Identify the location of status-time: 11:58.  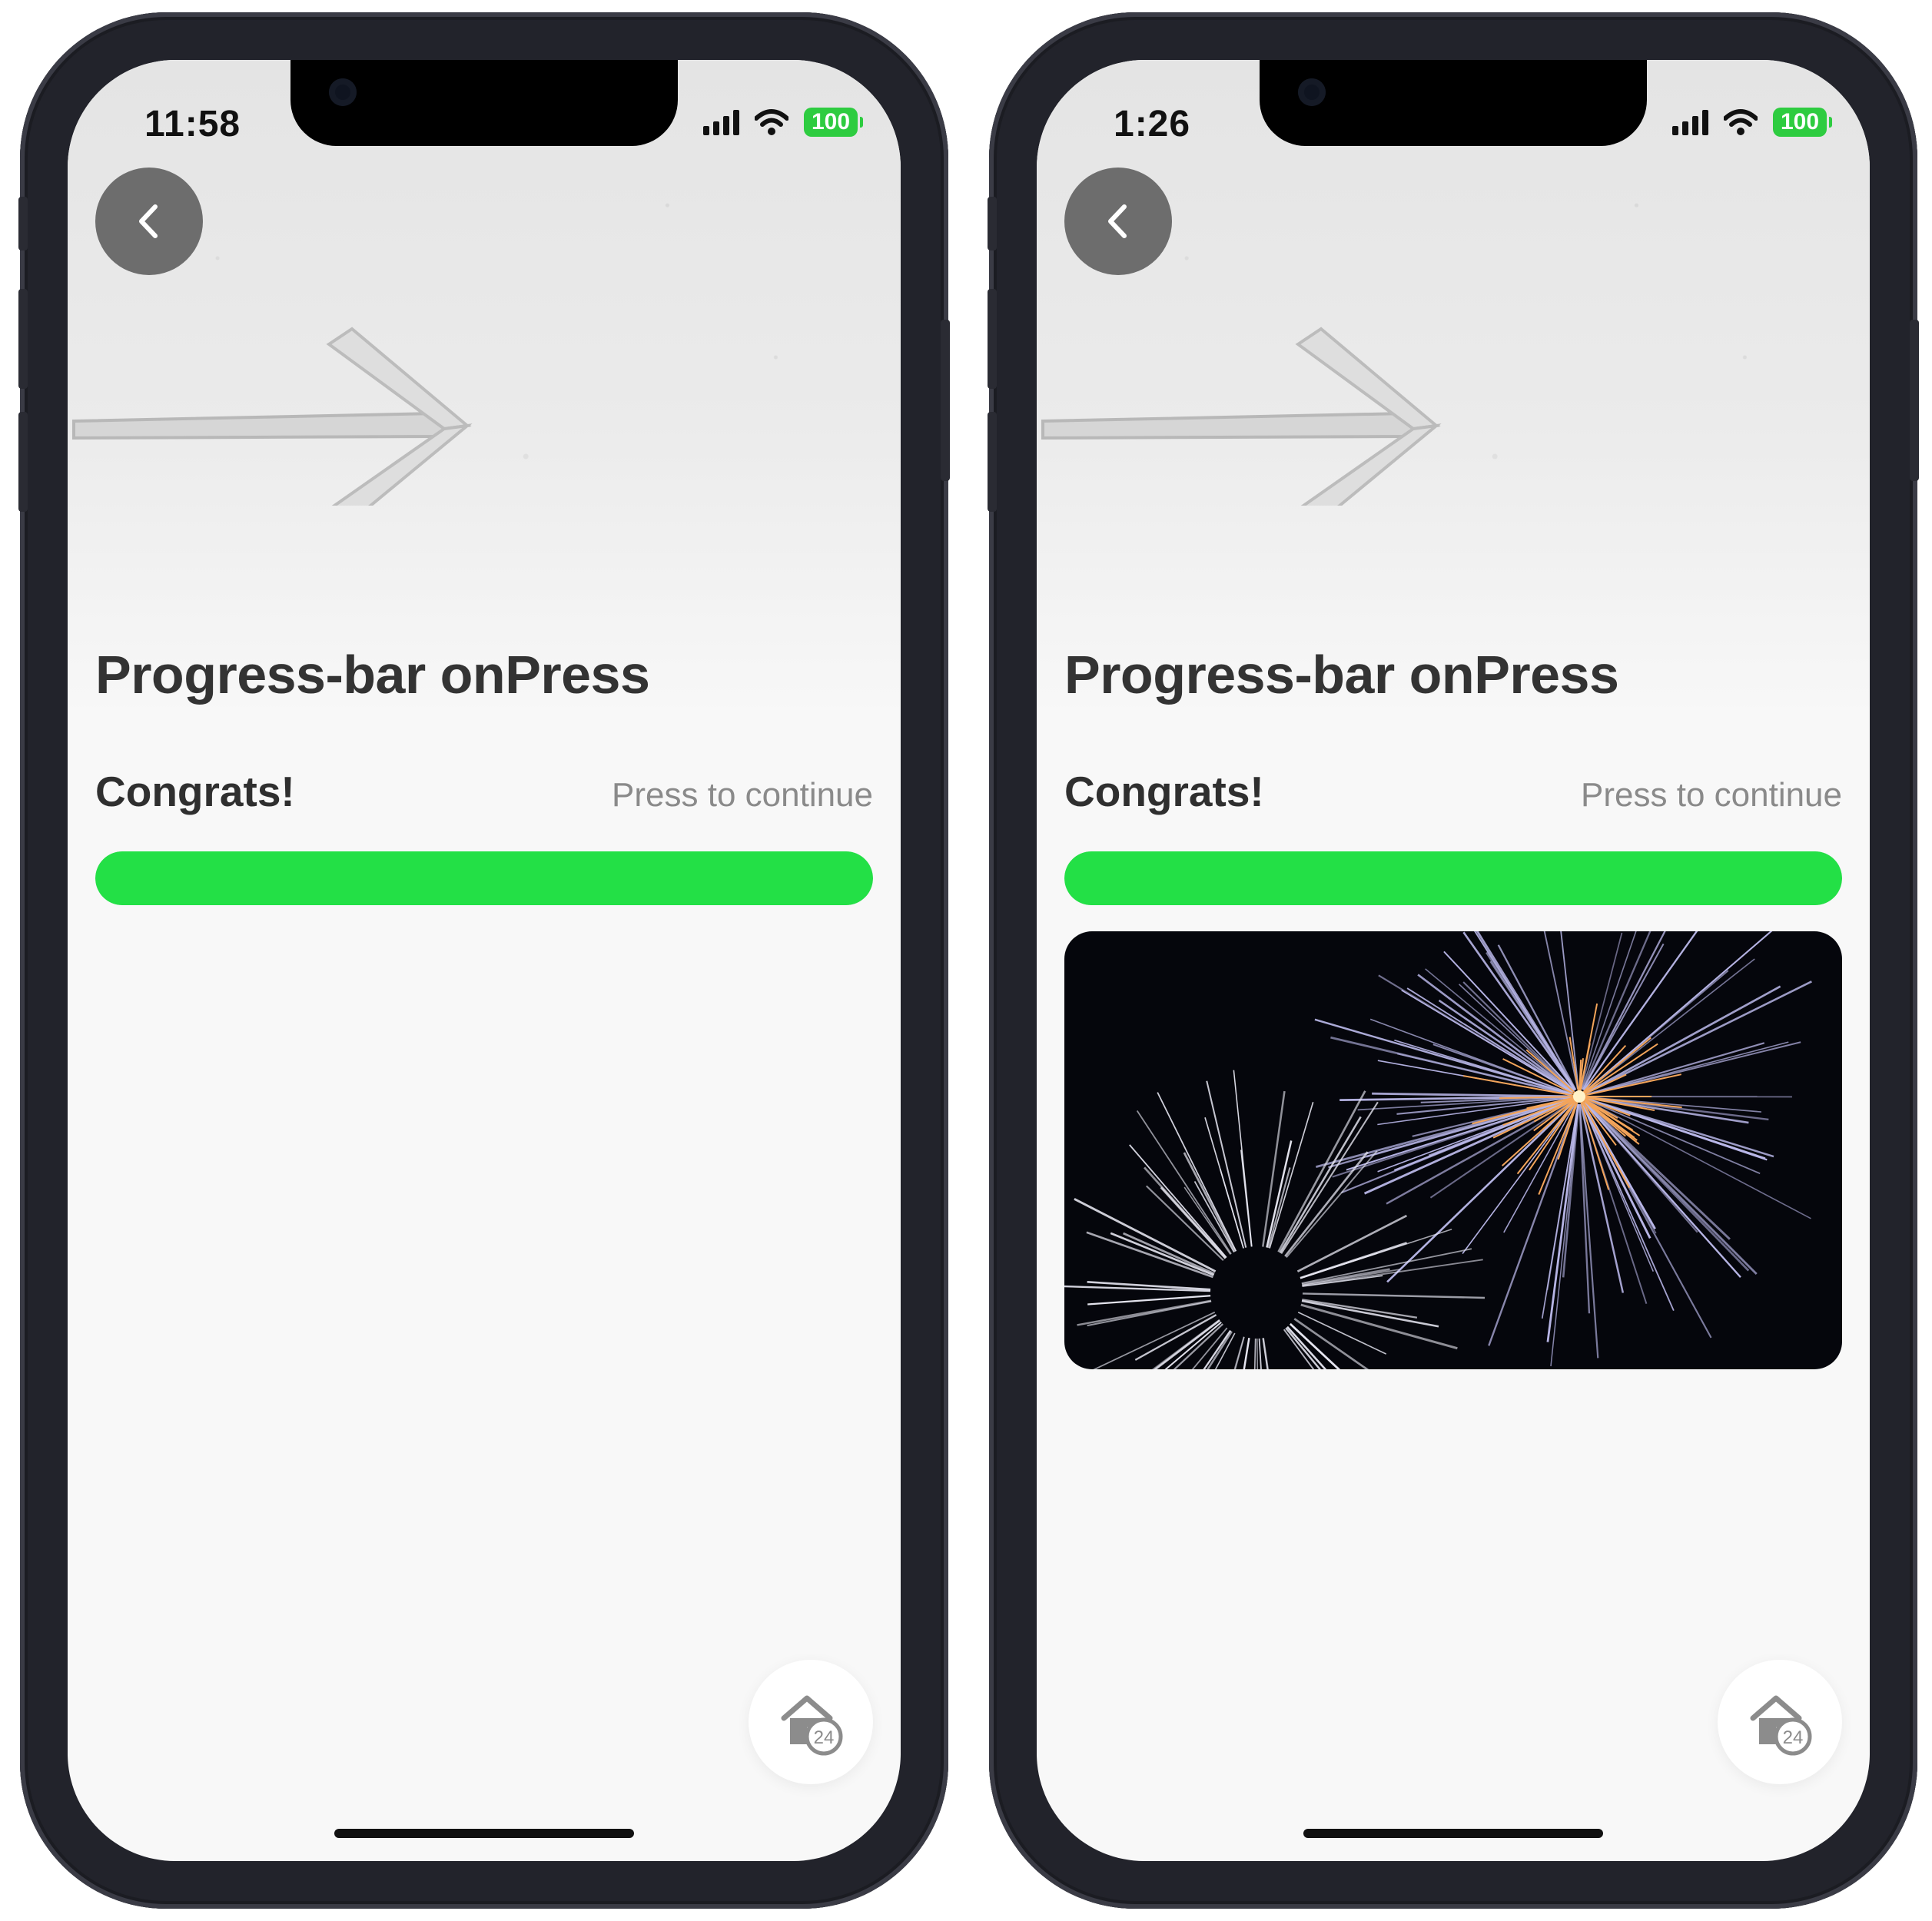
(192, 124).